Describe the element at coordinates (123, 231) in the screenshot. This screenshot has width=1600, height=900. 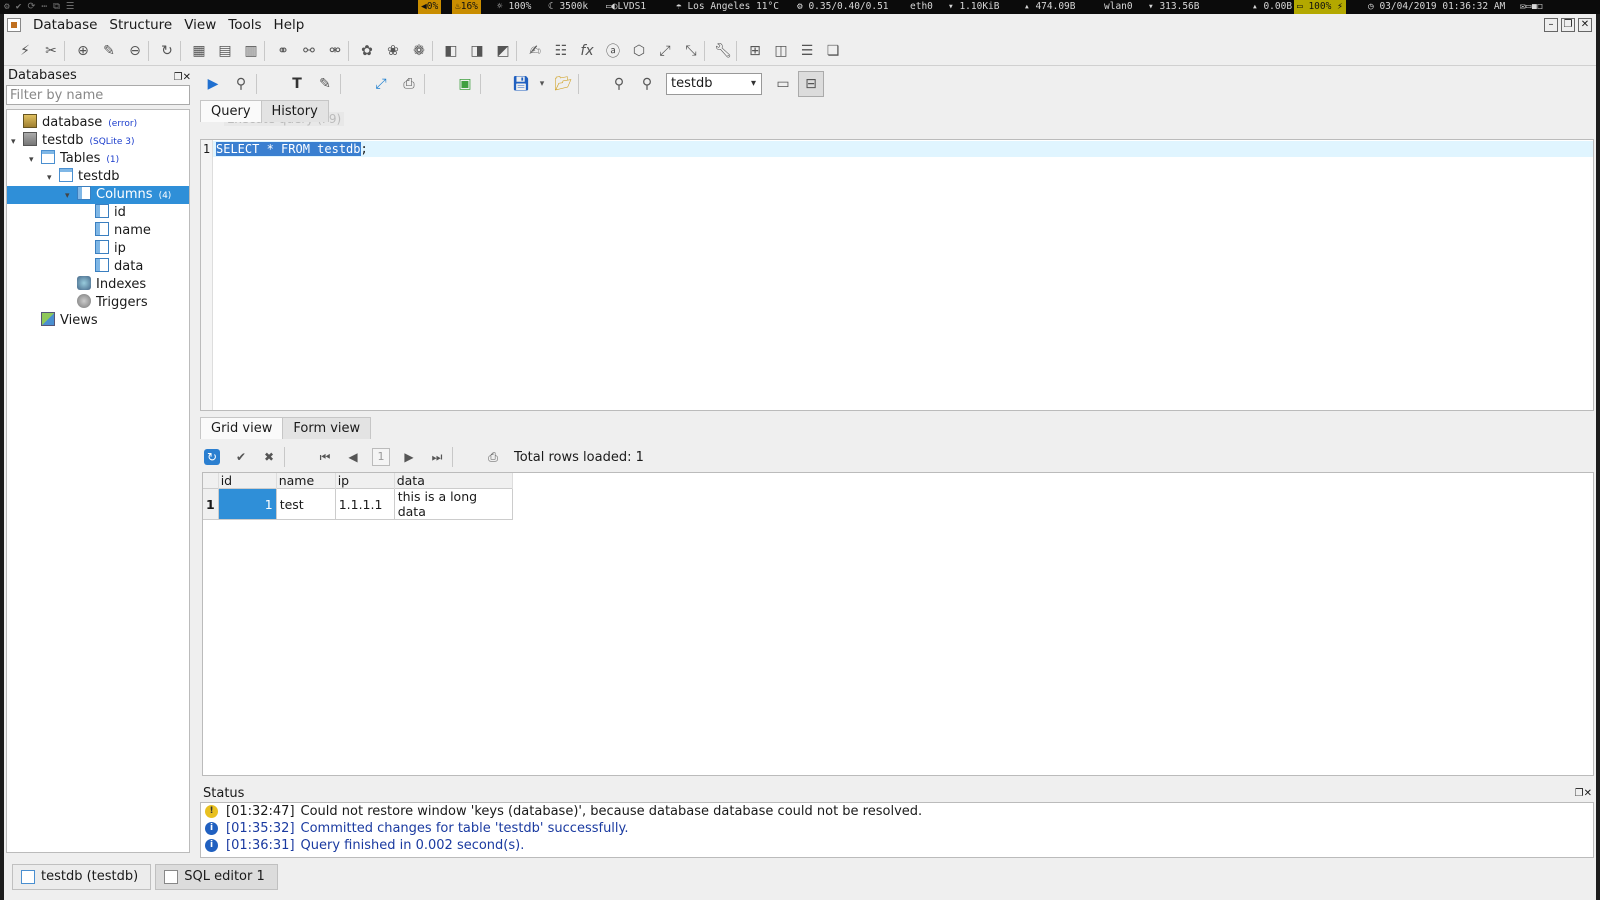
I see `tree-item-column: name` at that location.